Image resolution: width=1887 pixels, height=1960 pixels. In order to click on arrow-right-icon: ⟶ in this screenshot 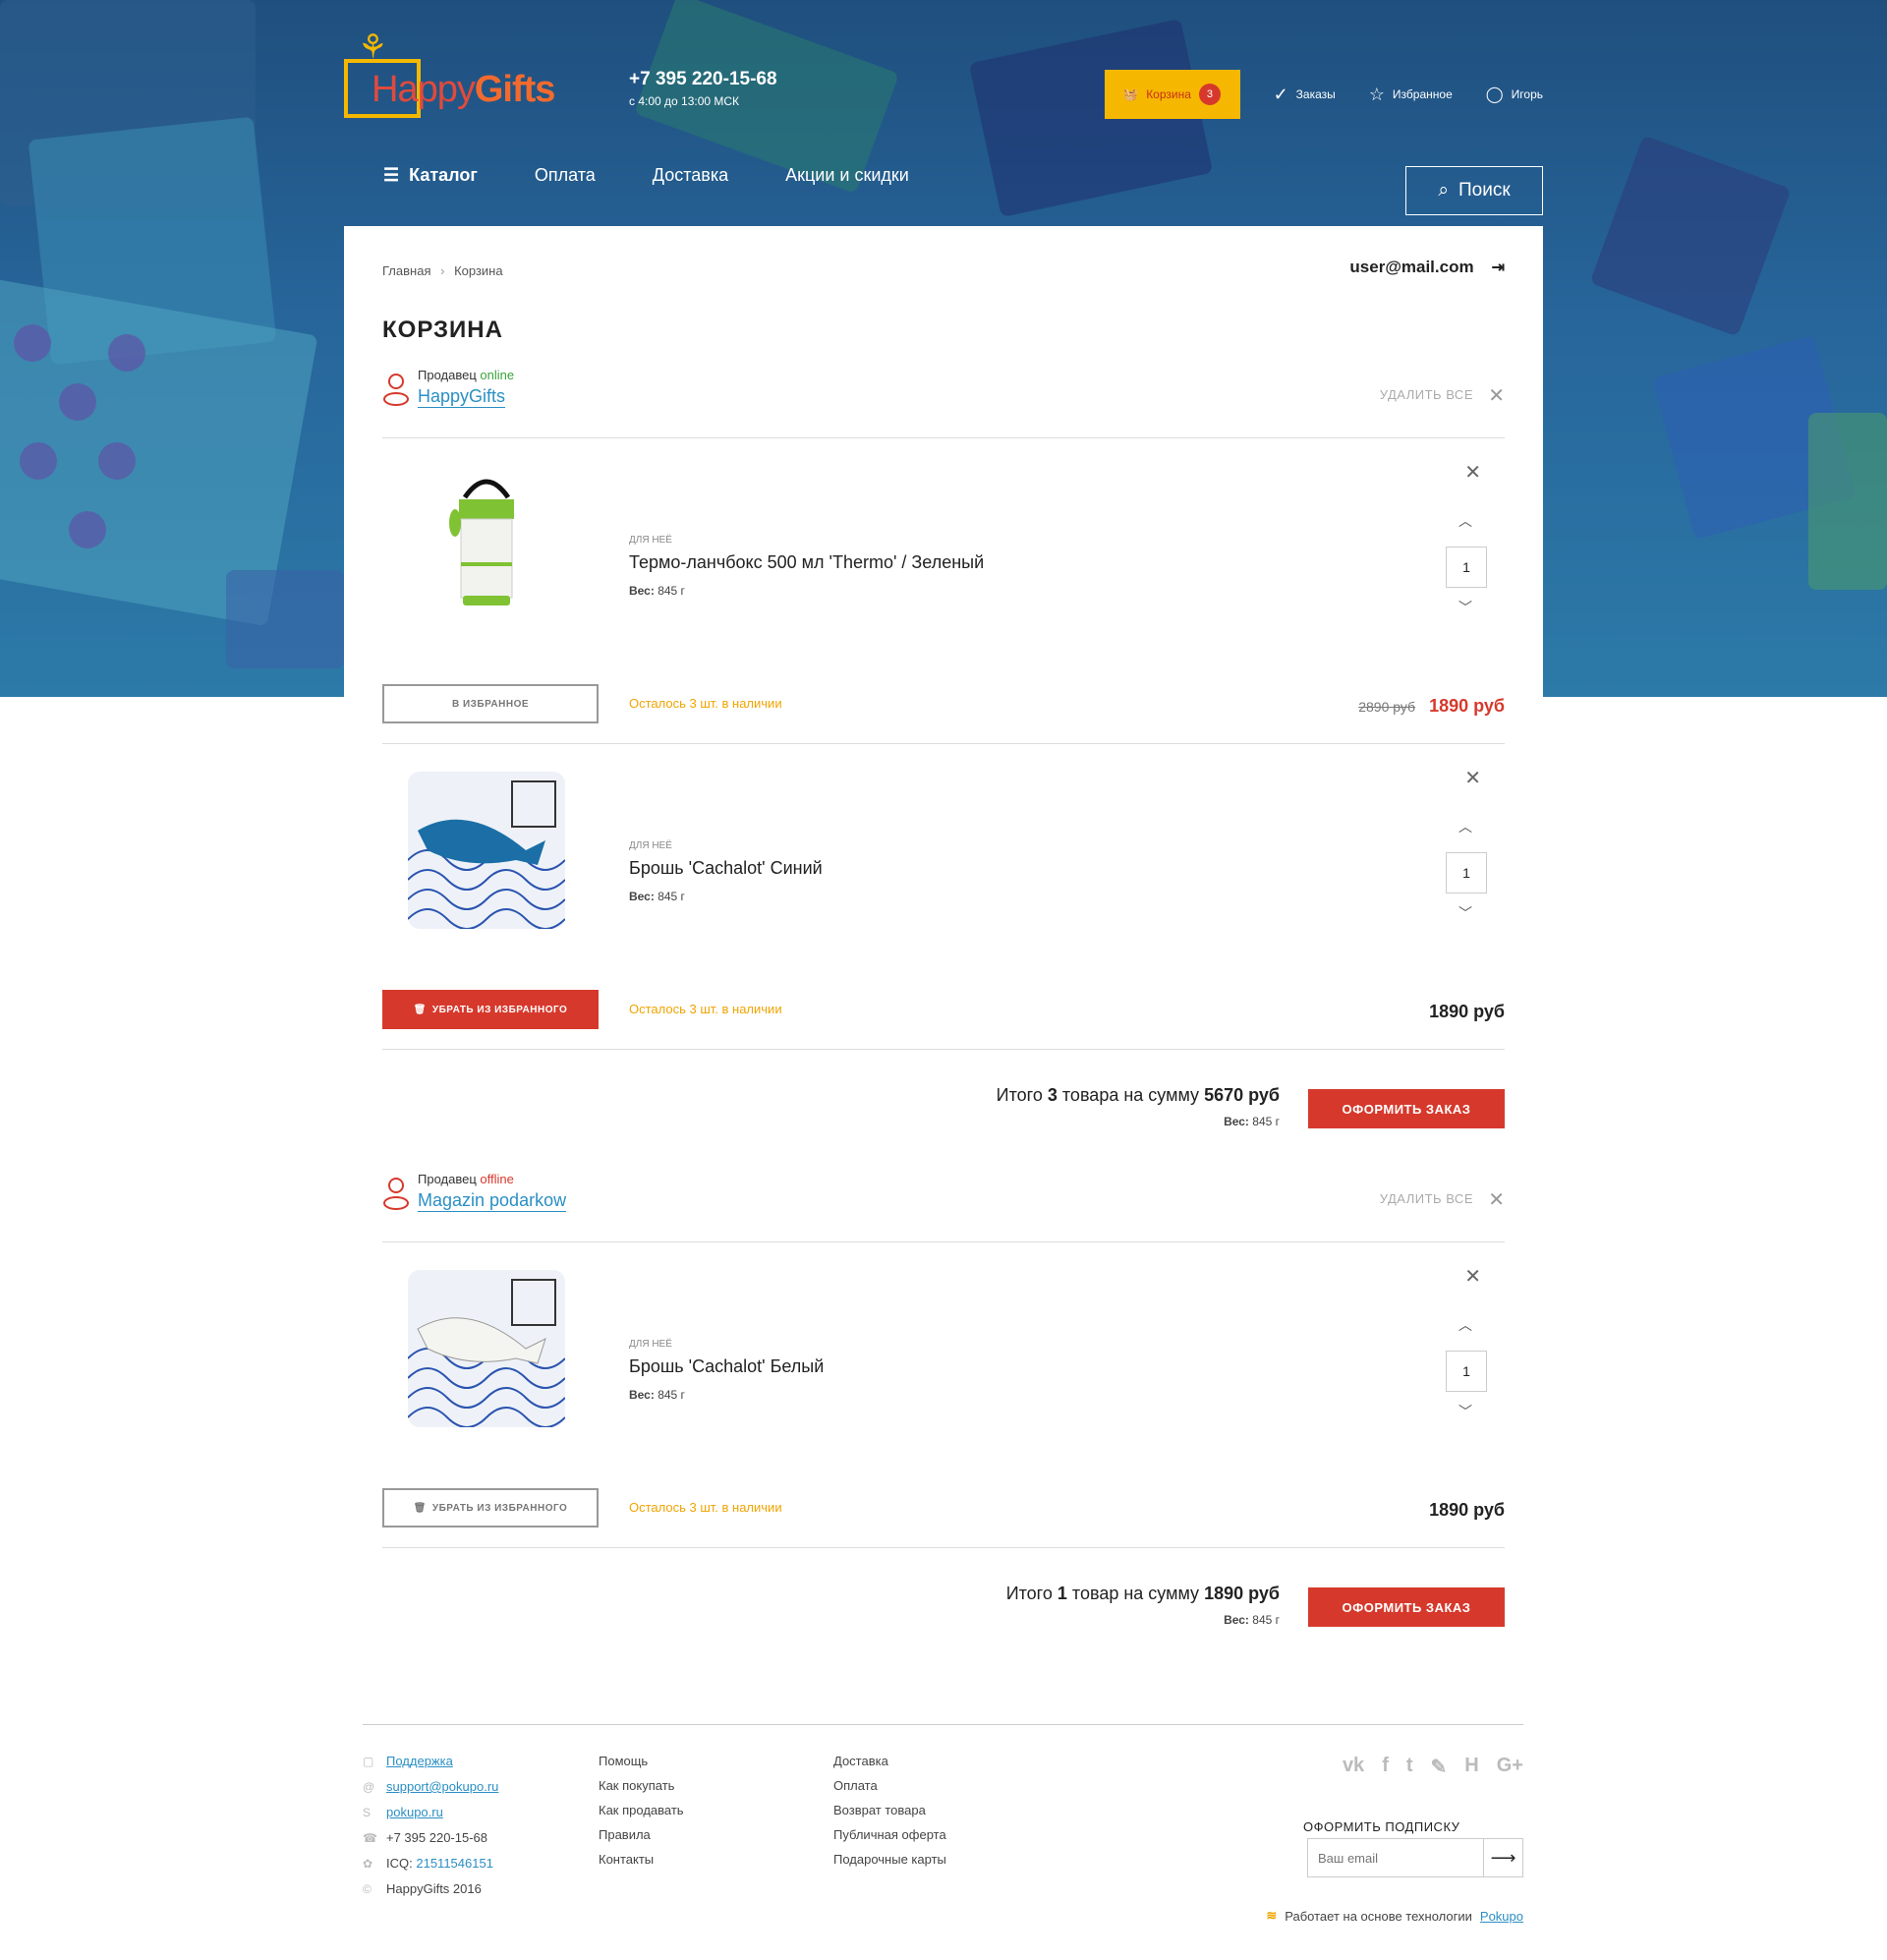, I will do `click(1502, 1858)`.